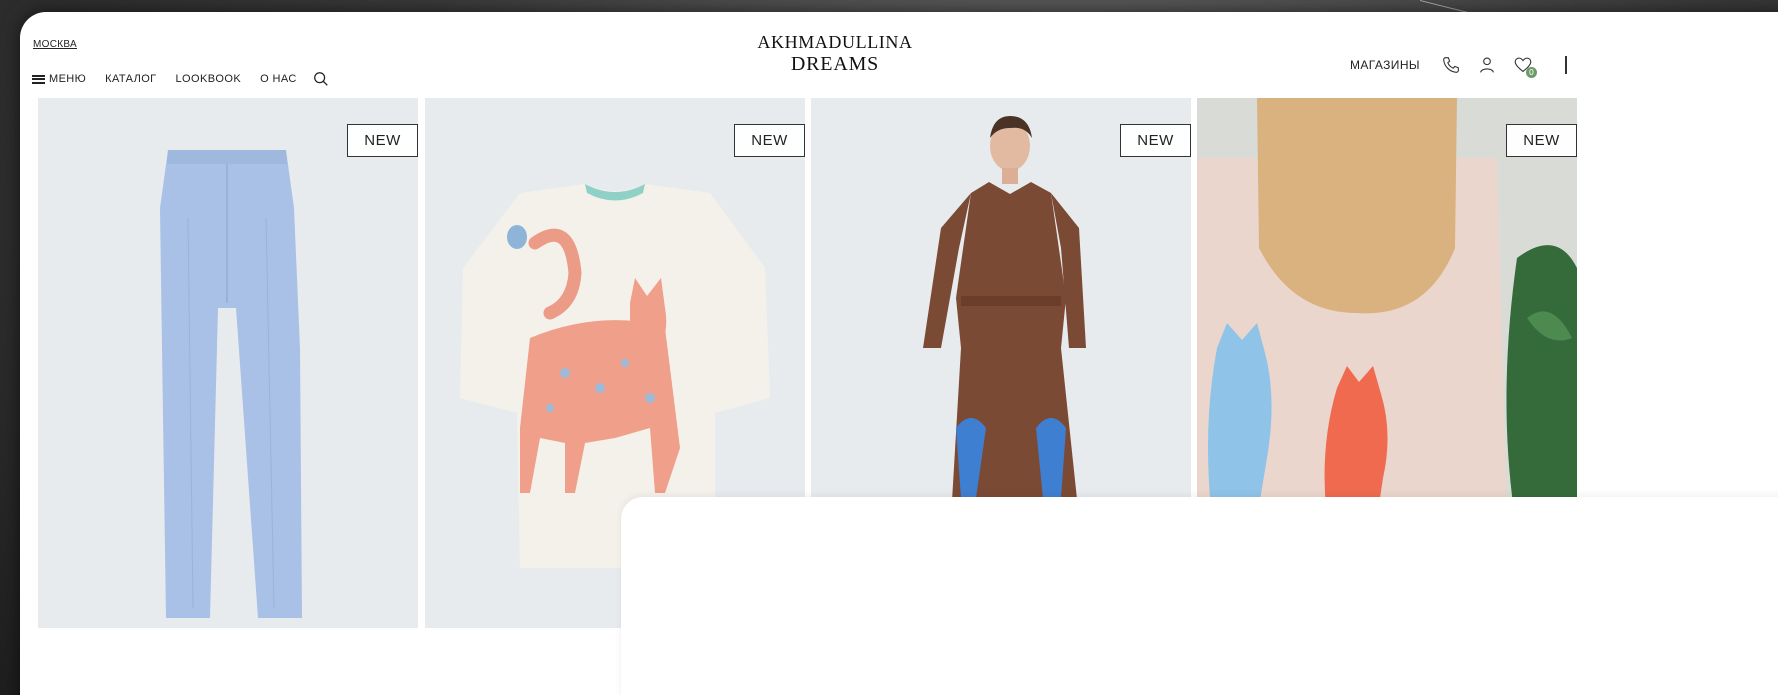 This screenshot has height=695, width=1778. I want to click on brand-logo: AKHMADULLINA DREAMS, so click(835, 54).